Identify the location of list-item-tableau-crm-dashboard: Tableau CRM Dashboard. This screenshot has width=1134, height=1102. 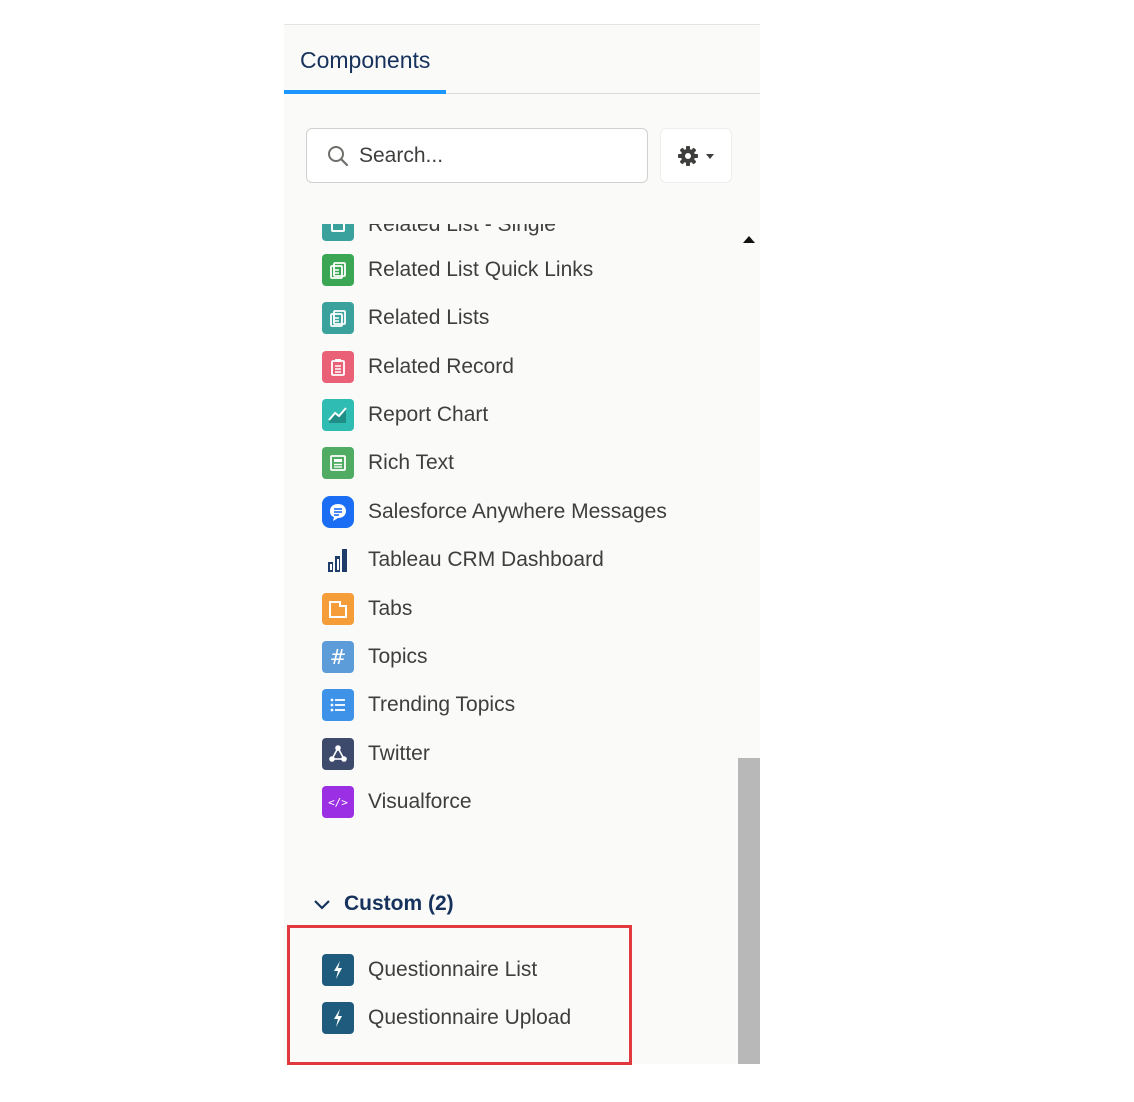
(463, 560).